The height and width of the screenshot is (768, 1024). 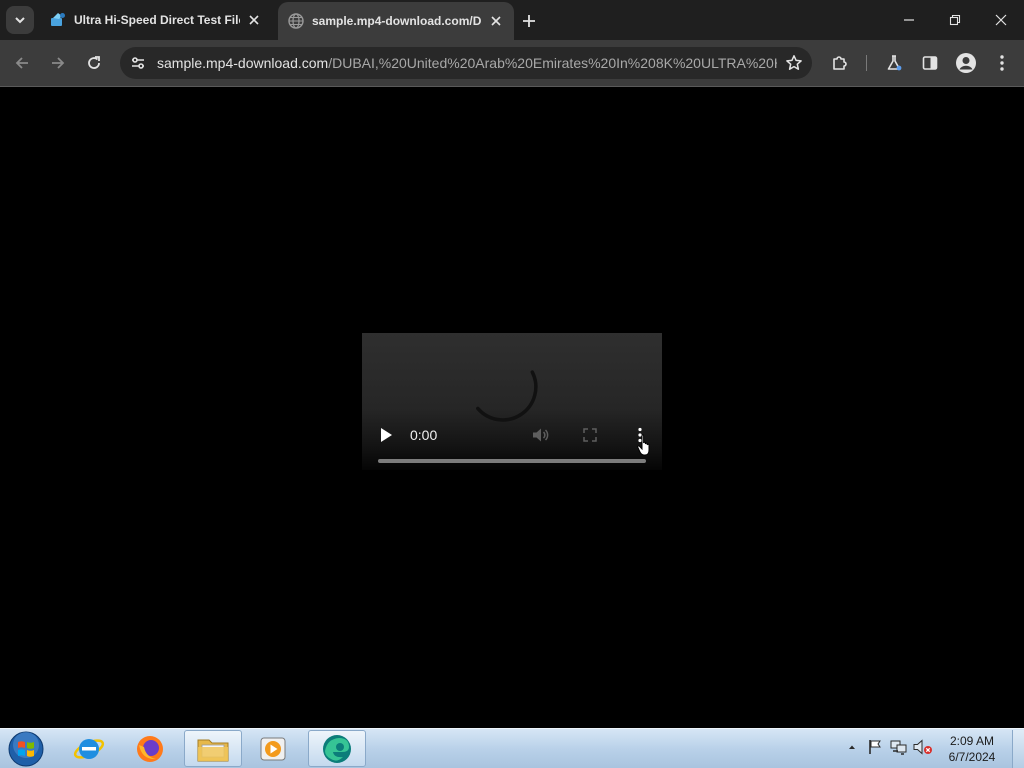 I want to click on minimize-button, so click(x=909, y=20).